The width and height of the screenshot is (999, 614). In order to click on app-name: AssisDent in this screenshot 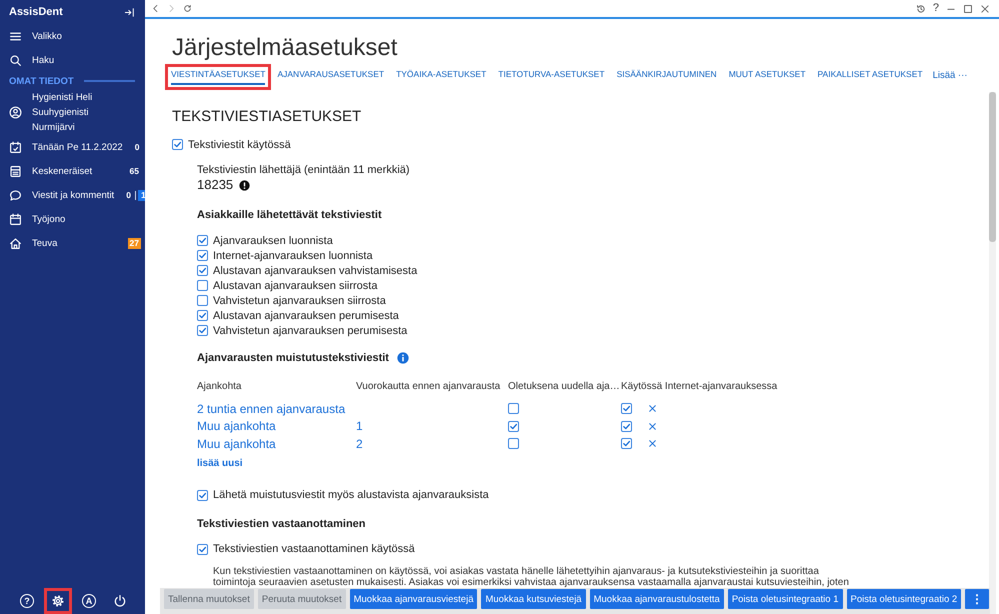, I will do `click(36, 12)`.